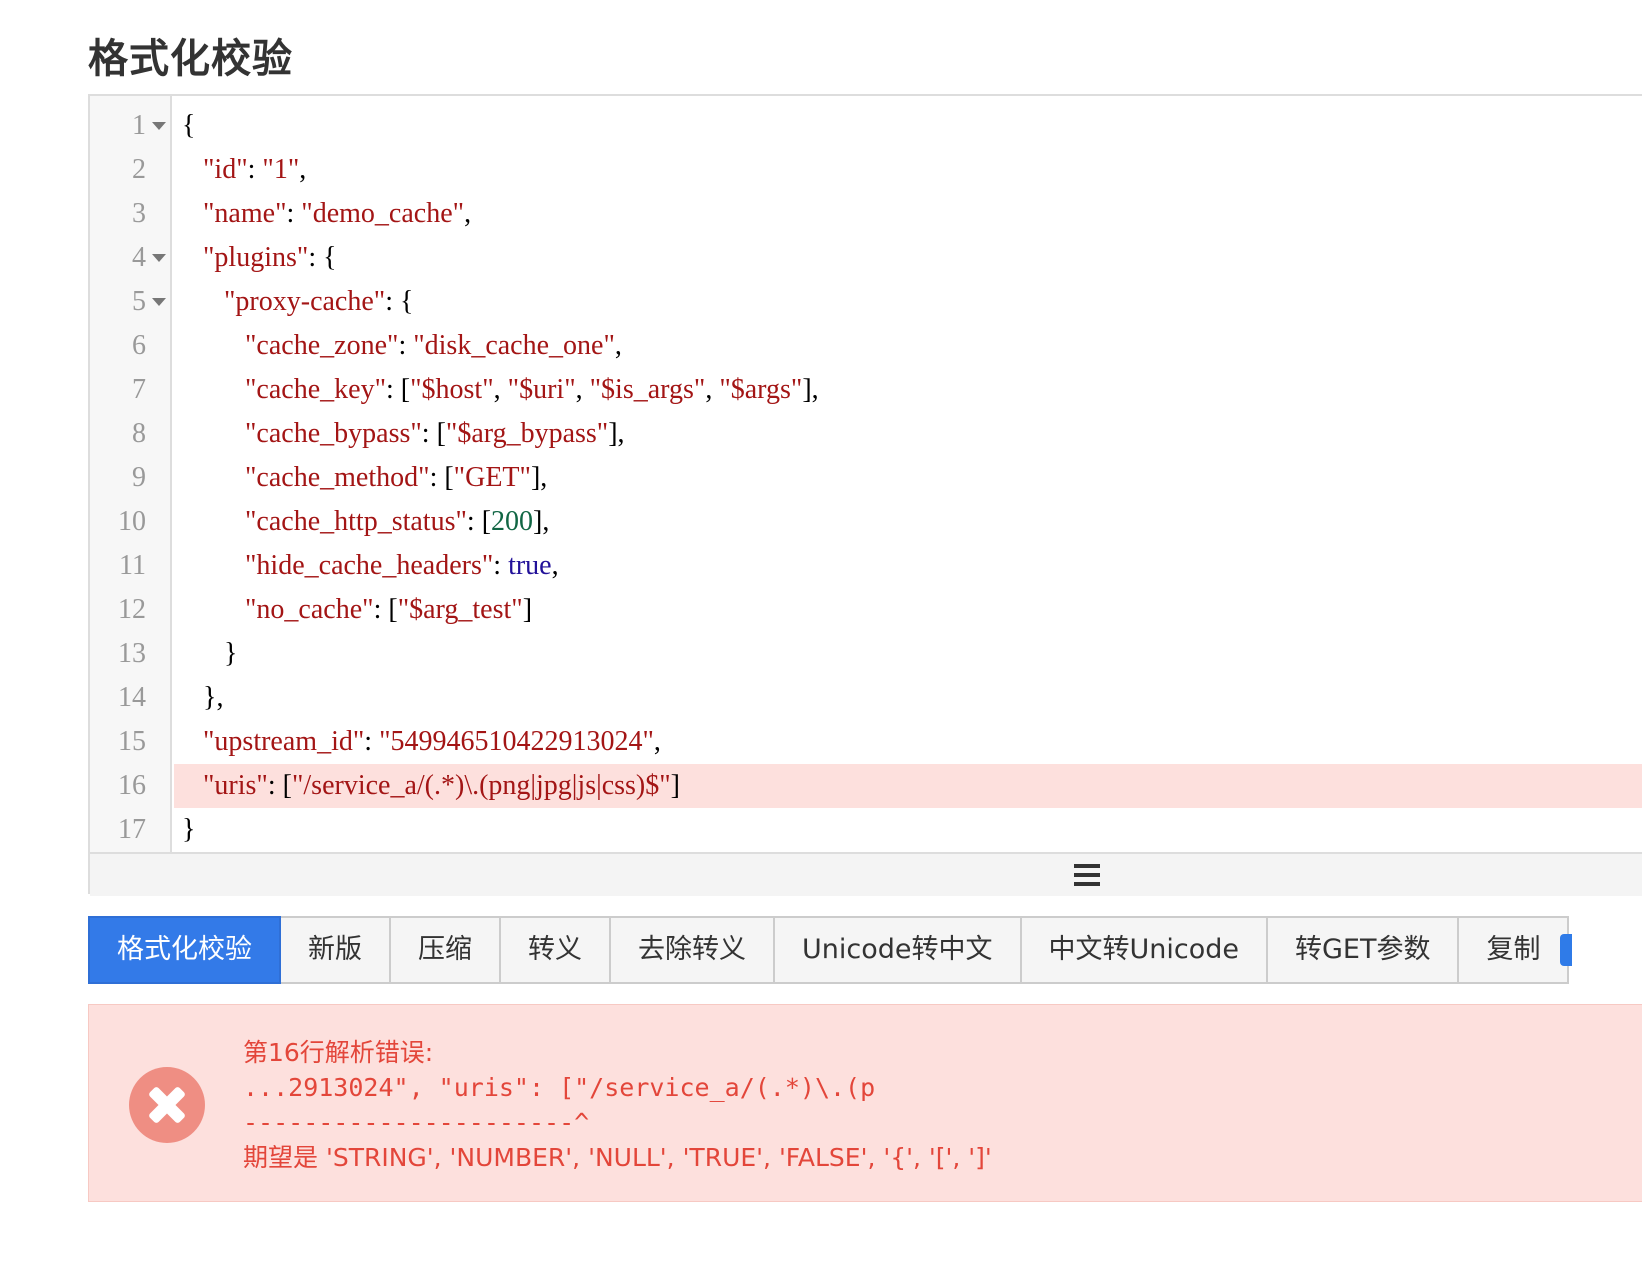 The height and width of the screenshot is (1270, 1642). Describe the element at coordinates (256, 257) in the screenshot. I see `code-token: "plugins"` at that location.